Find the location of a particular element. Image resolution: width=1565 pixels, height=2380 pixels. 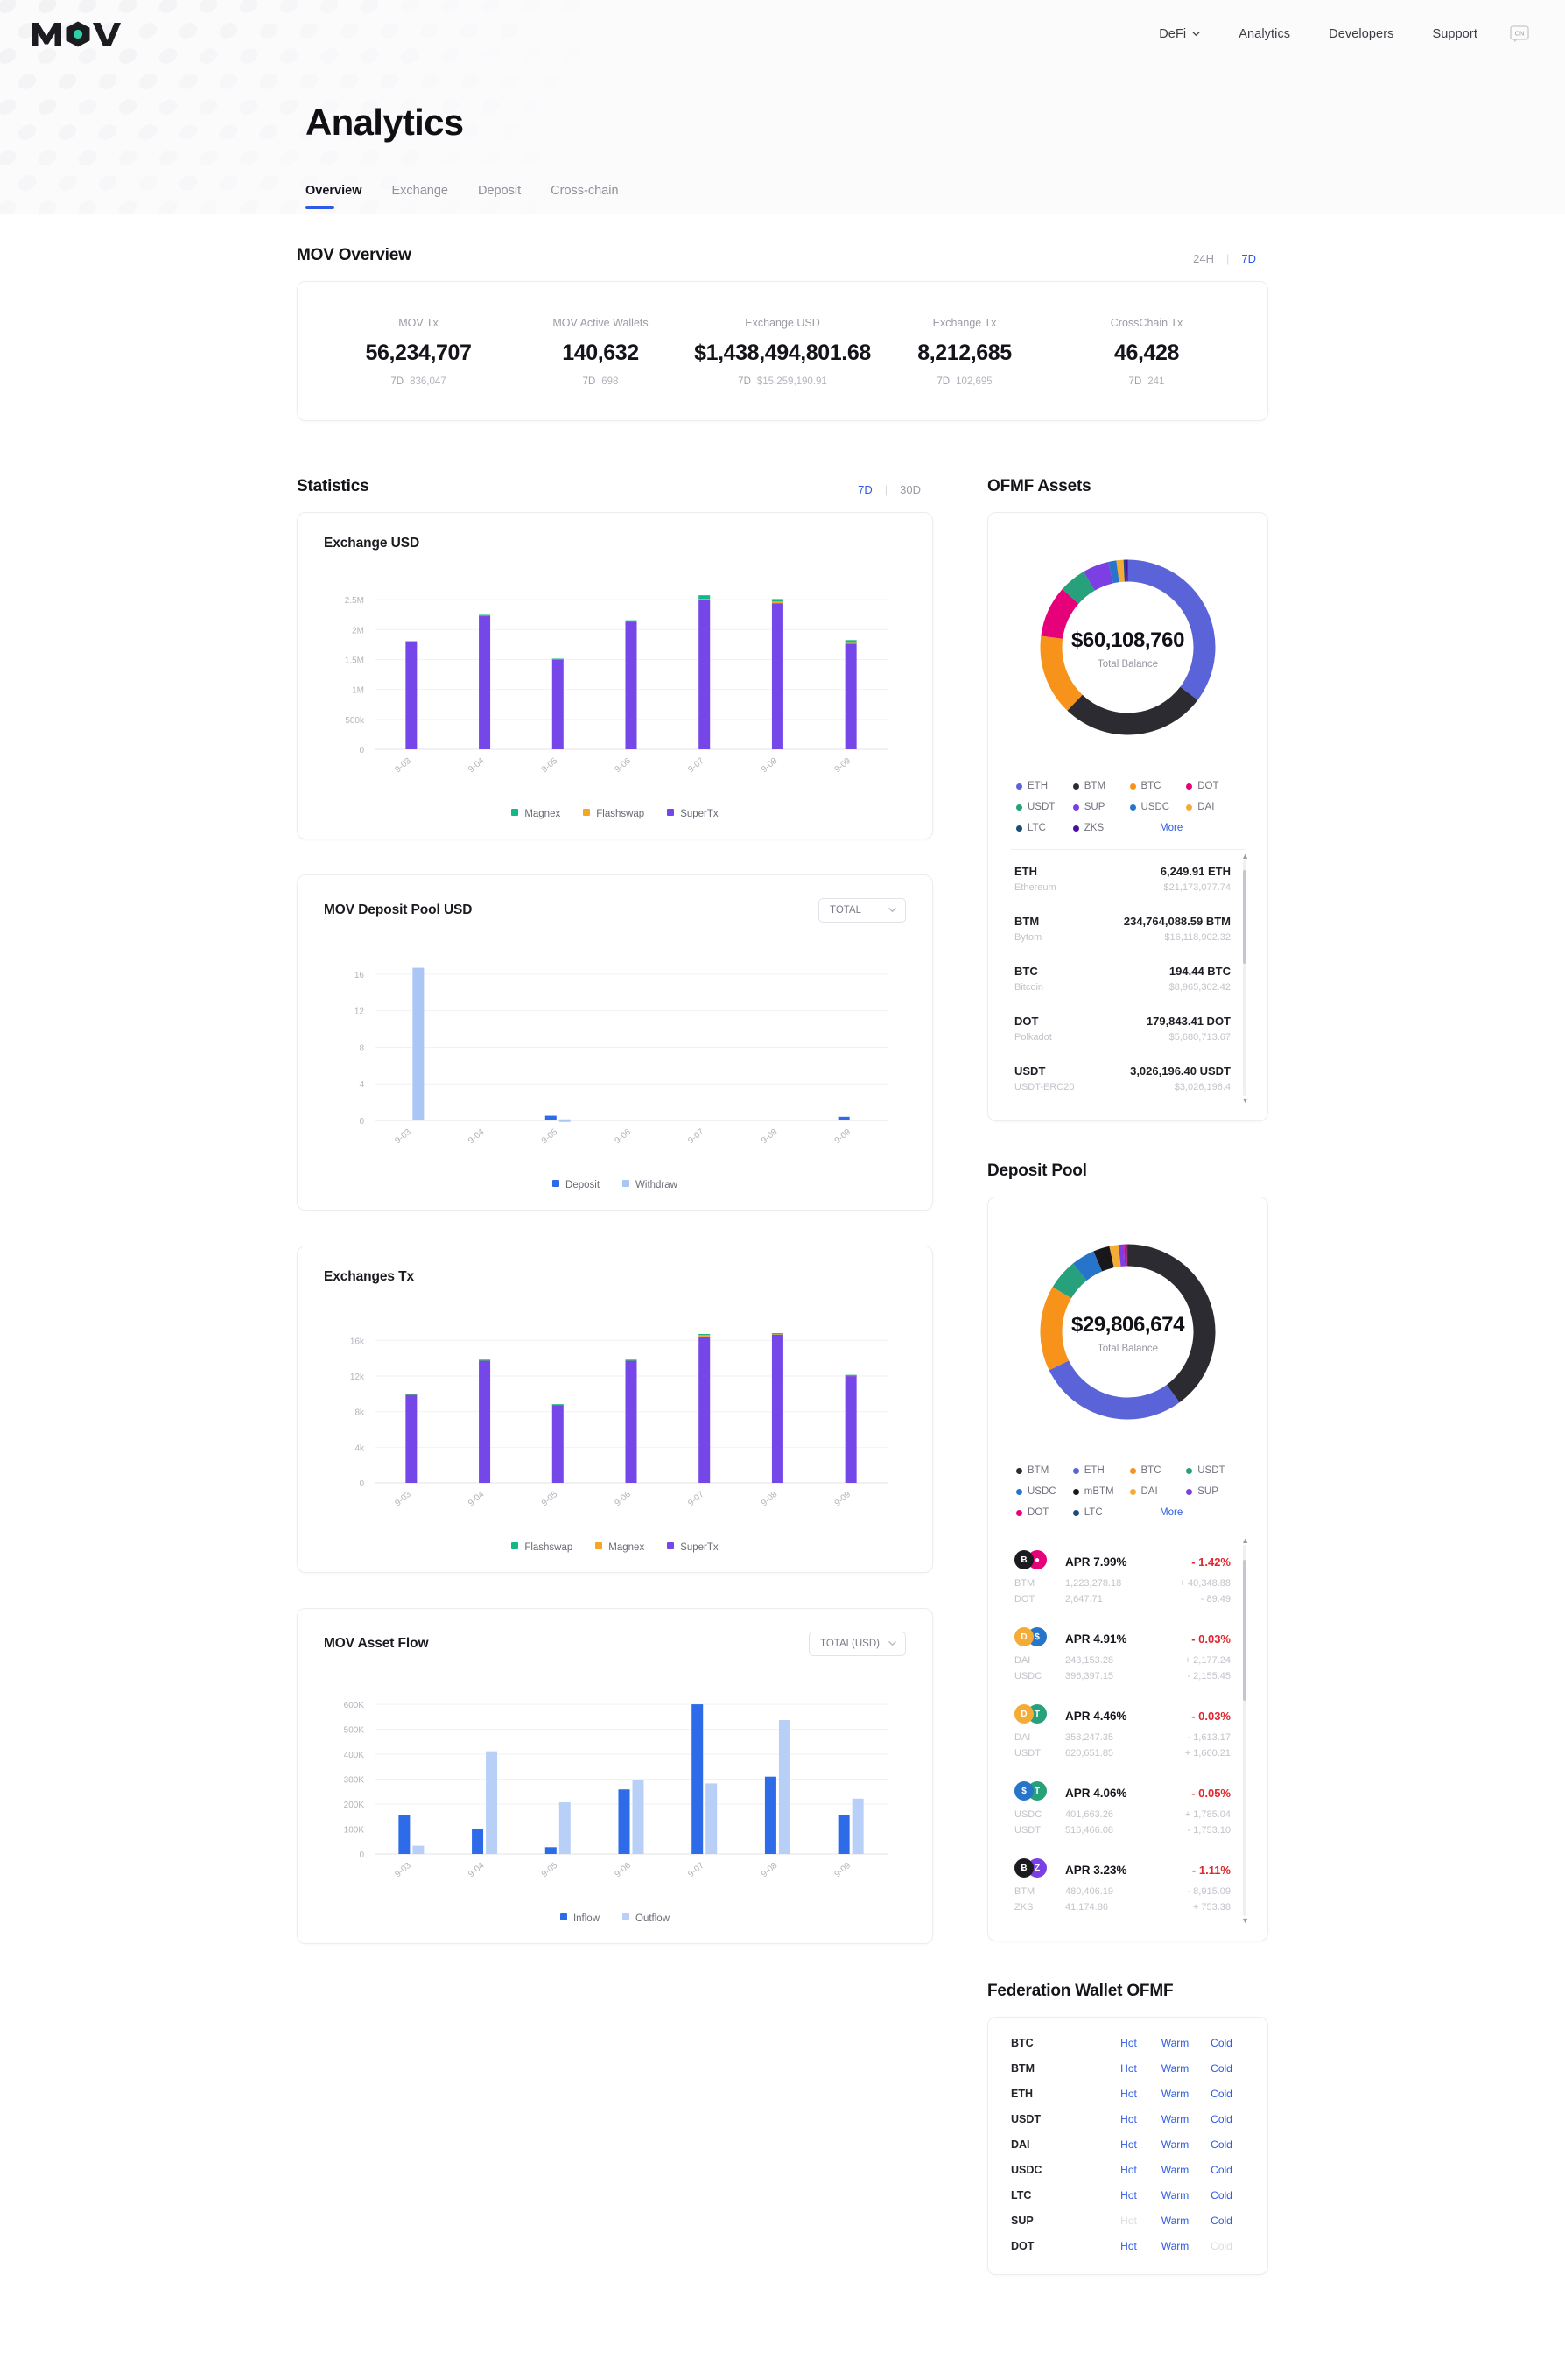

ofmf-list-scrollbar is located at coordinates (1244, 978).